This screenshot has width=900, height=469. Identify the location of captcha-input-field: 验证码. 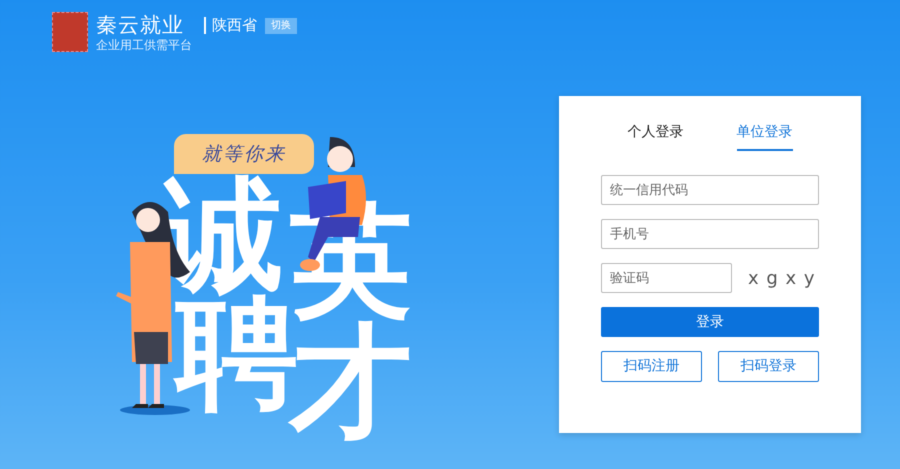
(666, 278).